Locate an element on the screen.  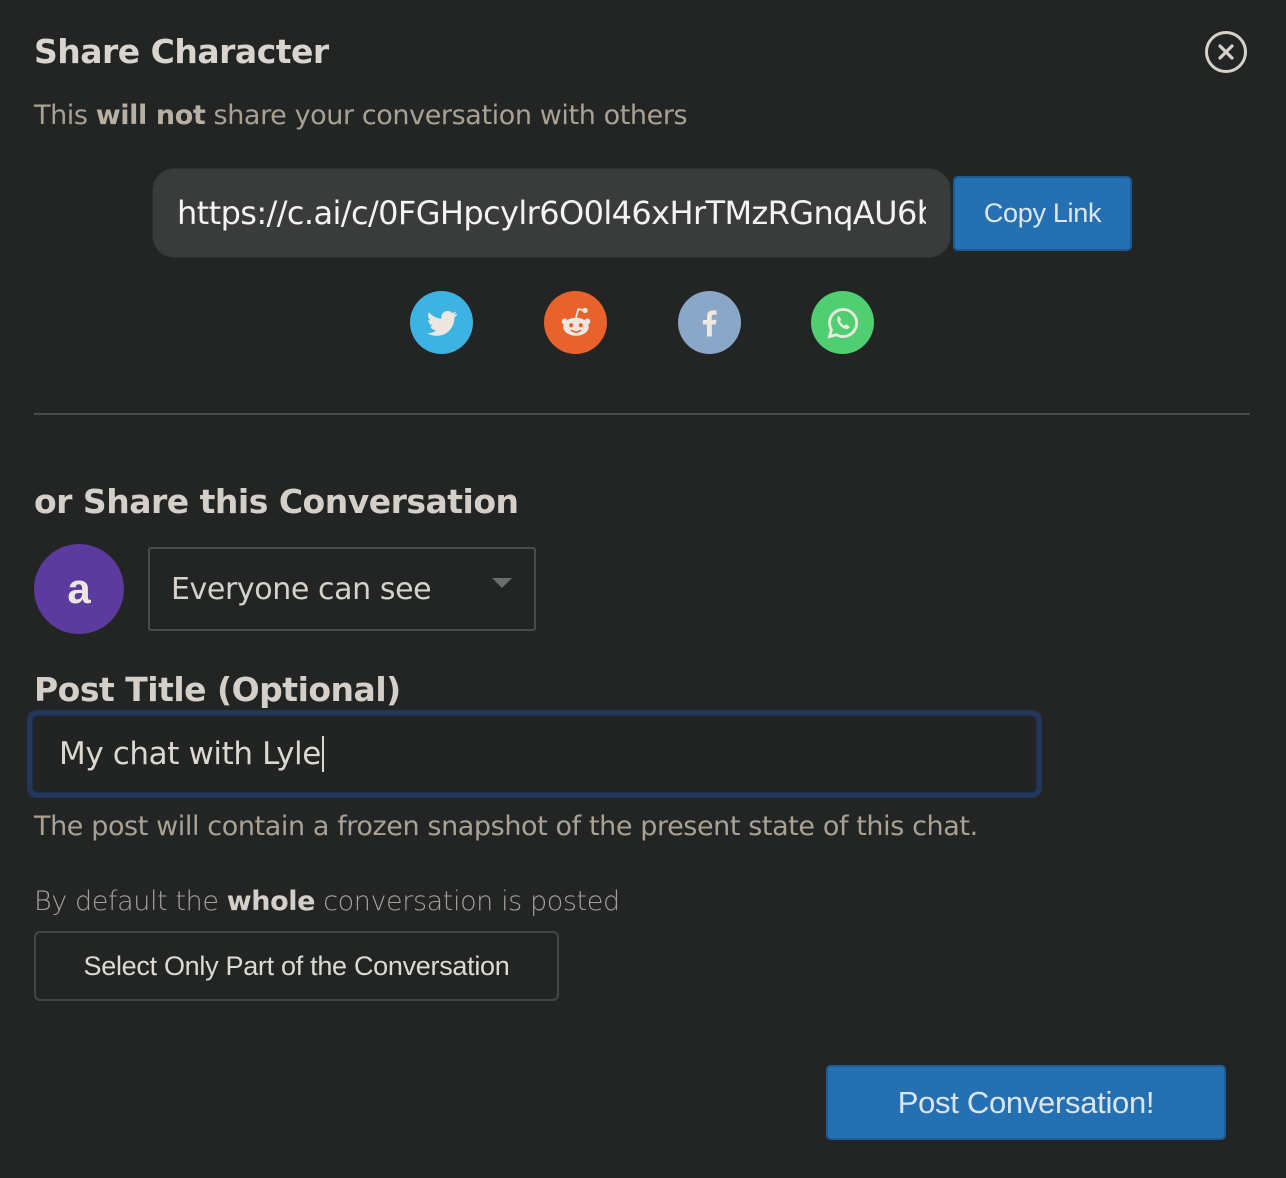
post-title-input: My chat with Lyle is located at coordinates (534, 754).